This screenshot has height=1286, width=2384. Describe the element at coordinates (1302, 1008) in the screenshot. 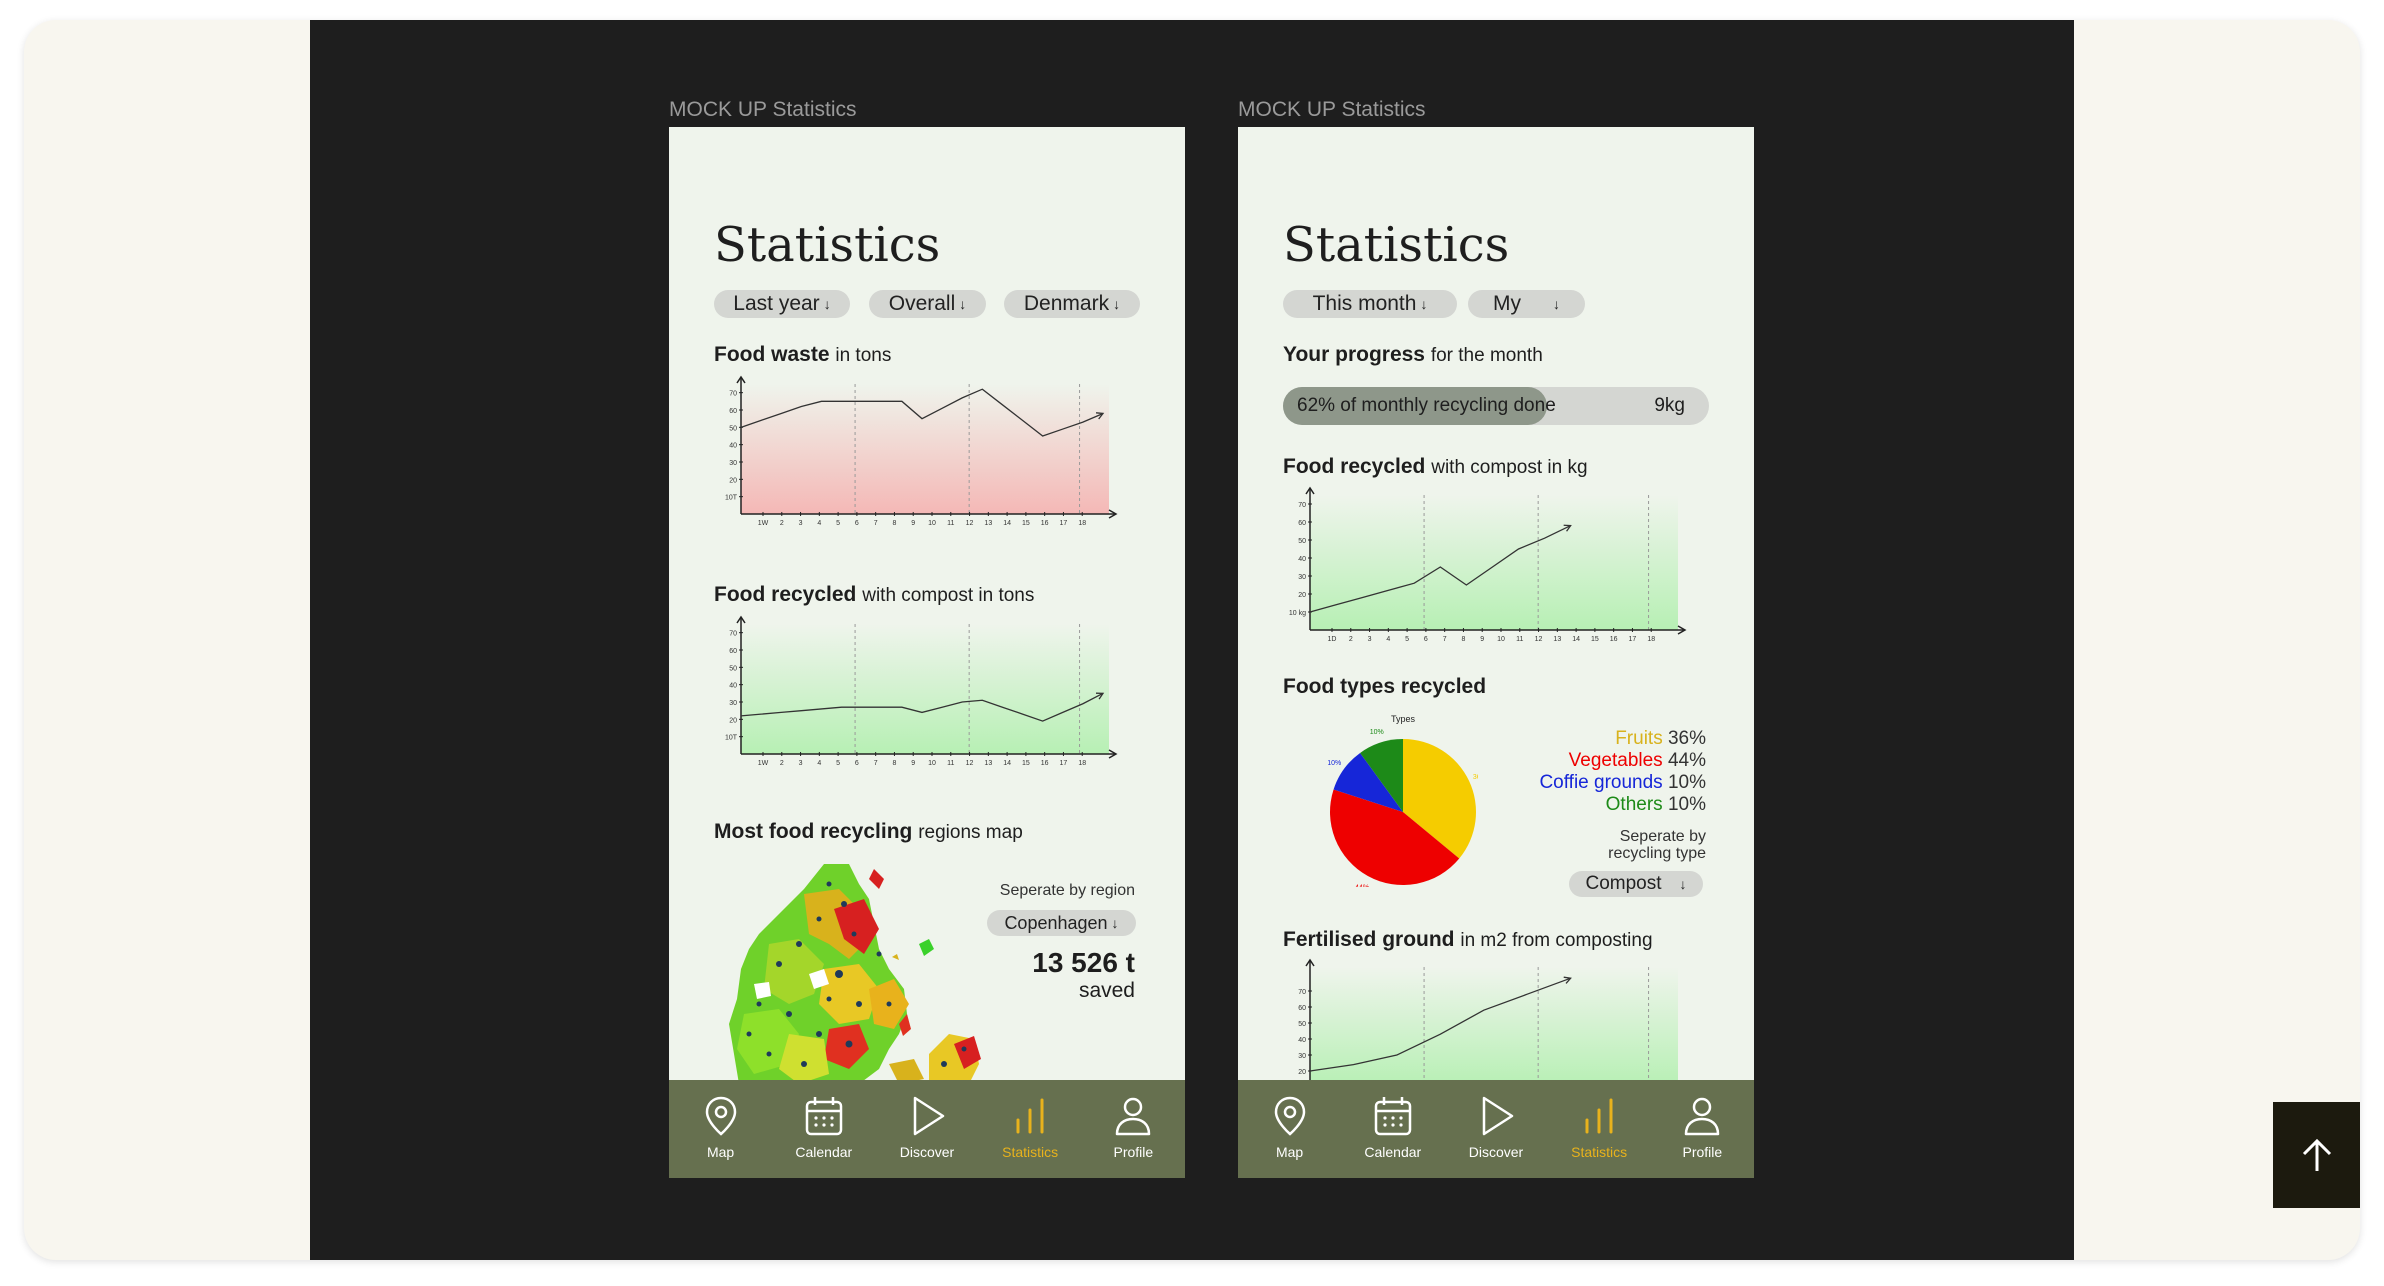

I see `y-tick-label: 60` at that location.